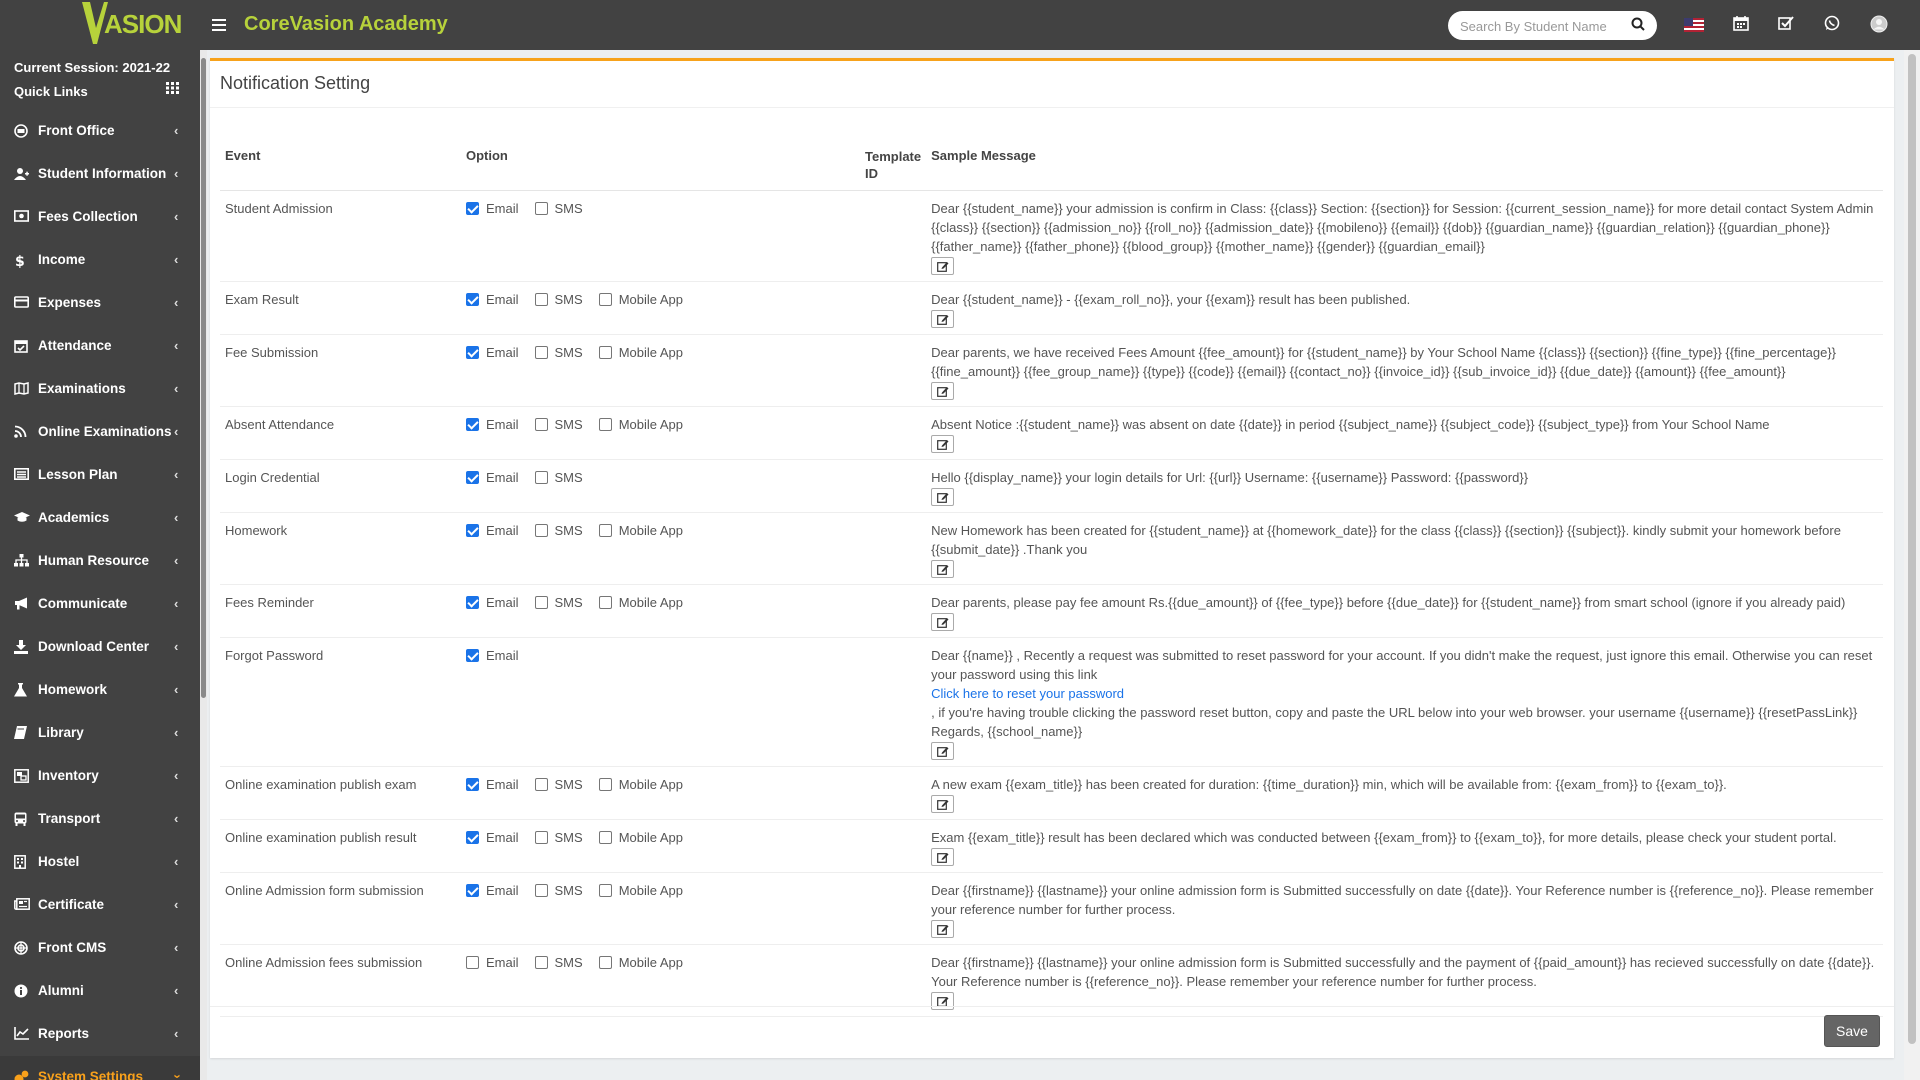 The width and height of the screenshot is (1920, 1080). I want to click on sidebar-item-homework: Homework ‹, so click(100, 690).